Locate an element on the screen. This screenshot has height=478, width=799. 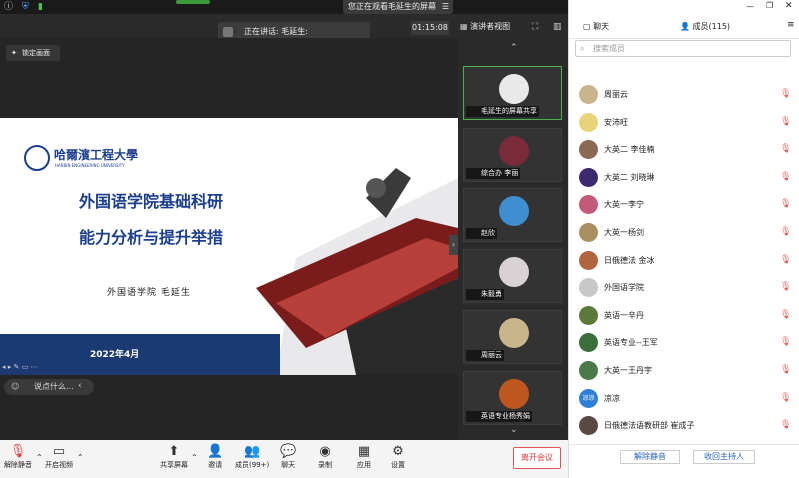
lock-screen-button: ✦ 锁定画面 is located at coordinates (33, 53).